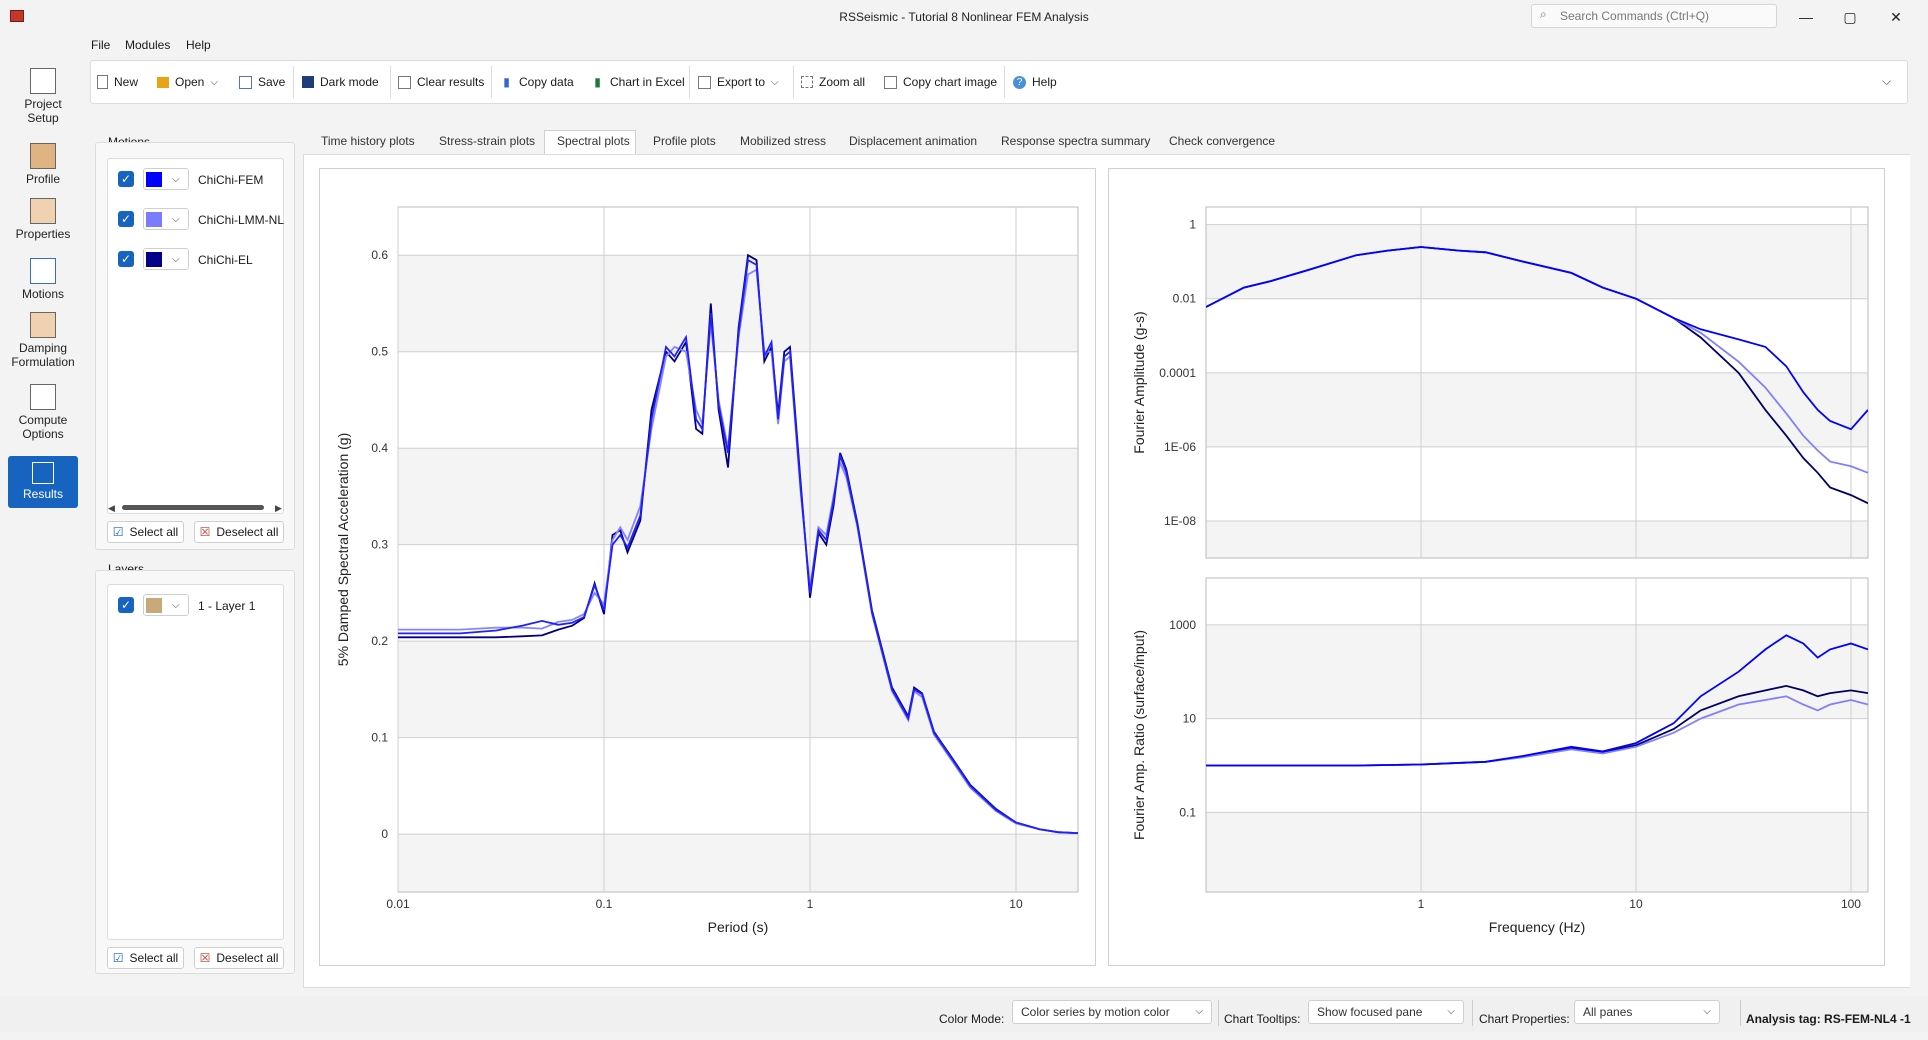 This screenshot has width=1928, height=1040. Describe the element at coordinates (398, 904) in the screenshot. I see `x-tick-label: 0.01` at that location.